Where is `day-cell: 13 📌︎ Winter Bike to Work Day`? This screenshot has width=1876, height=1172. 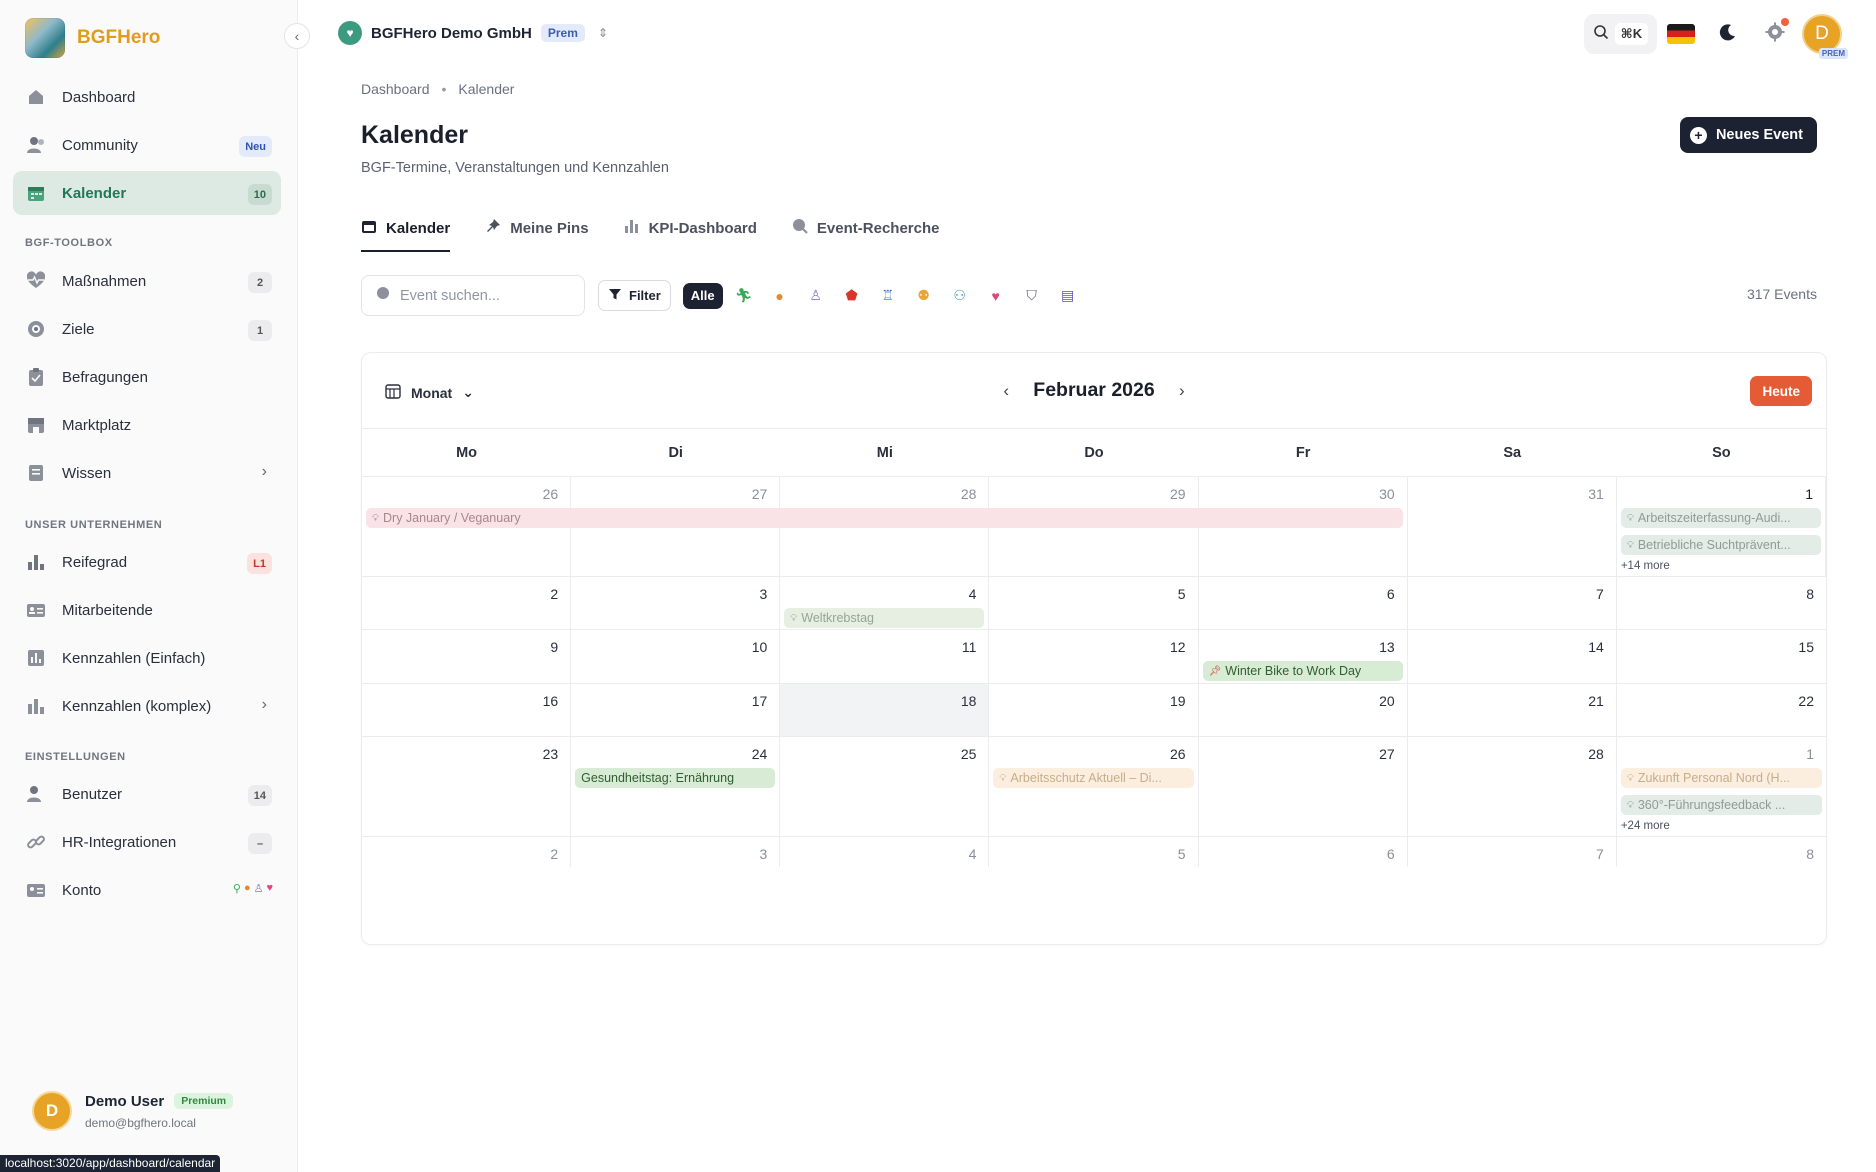 day-cell: 13 📌︎ Winter Bike to Work Day is located at coordinates (1303, 656).